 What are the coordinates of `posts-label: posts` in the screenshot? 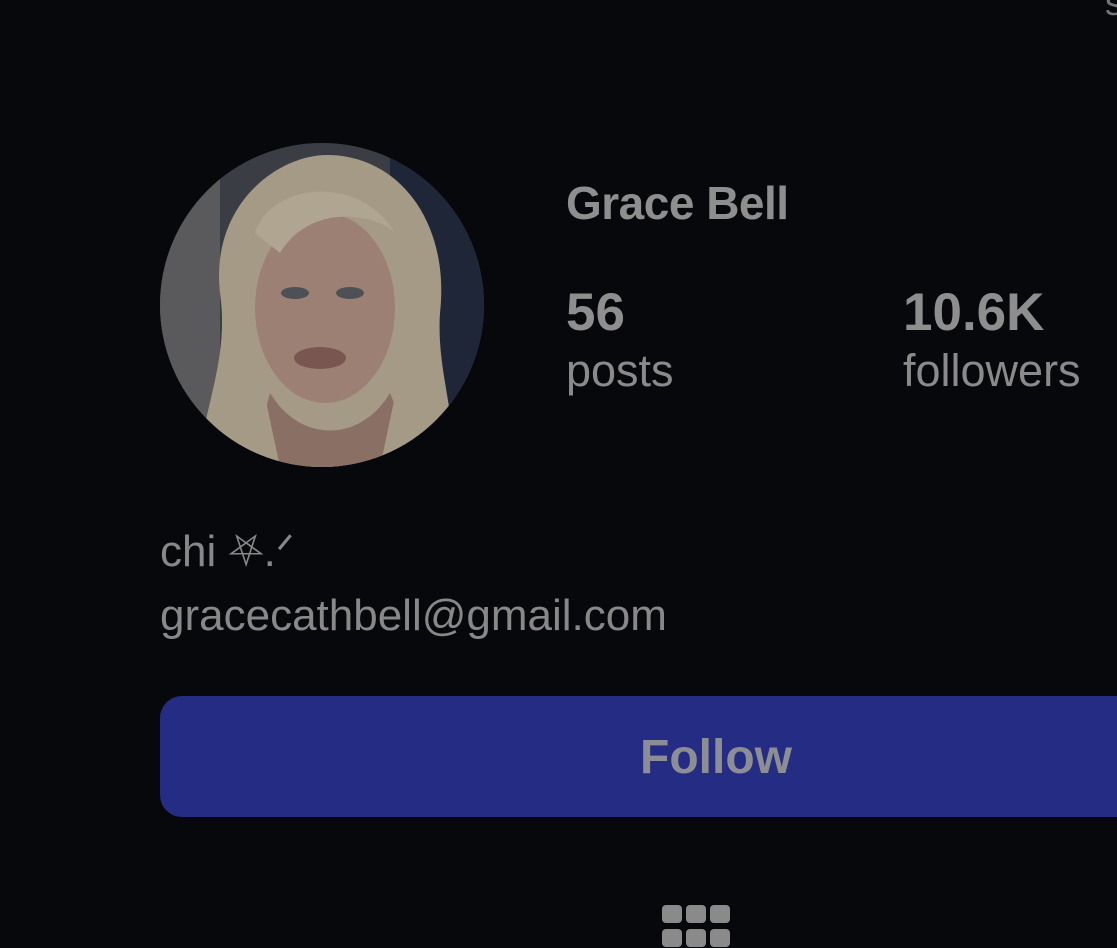 It's located at (620, 370).